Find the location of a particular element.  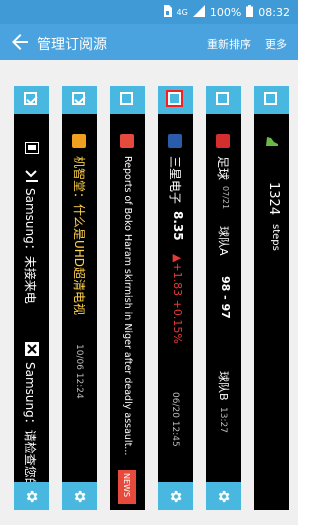

team-a: 球队A is located at coordinates (223, 241).